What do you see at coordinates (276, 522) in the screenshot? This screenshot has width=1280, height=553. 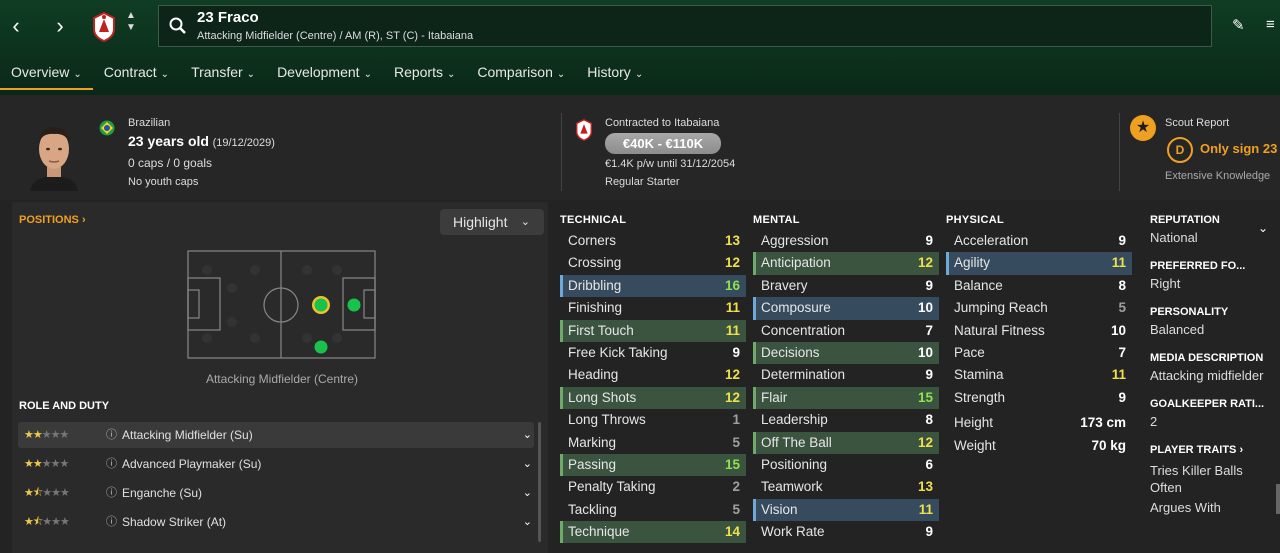 I see `role-row: ★⯪★★★ ⓘ Shadow Striker (At) ⌄` at bounding box center [276, 522].